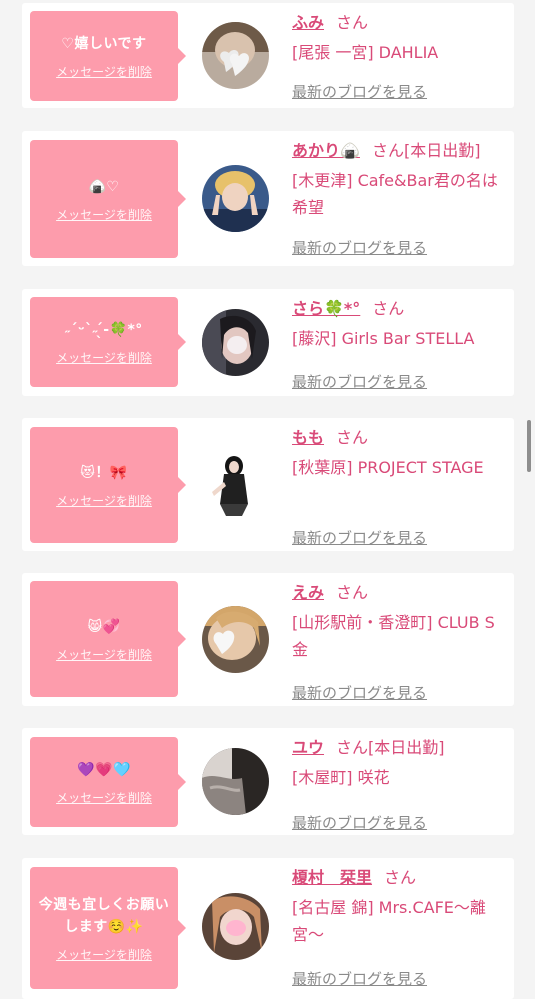  Describe the element at coordinates (308, 22) in the screenshot. I see `profile-name-link: ふみ` at that location.